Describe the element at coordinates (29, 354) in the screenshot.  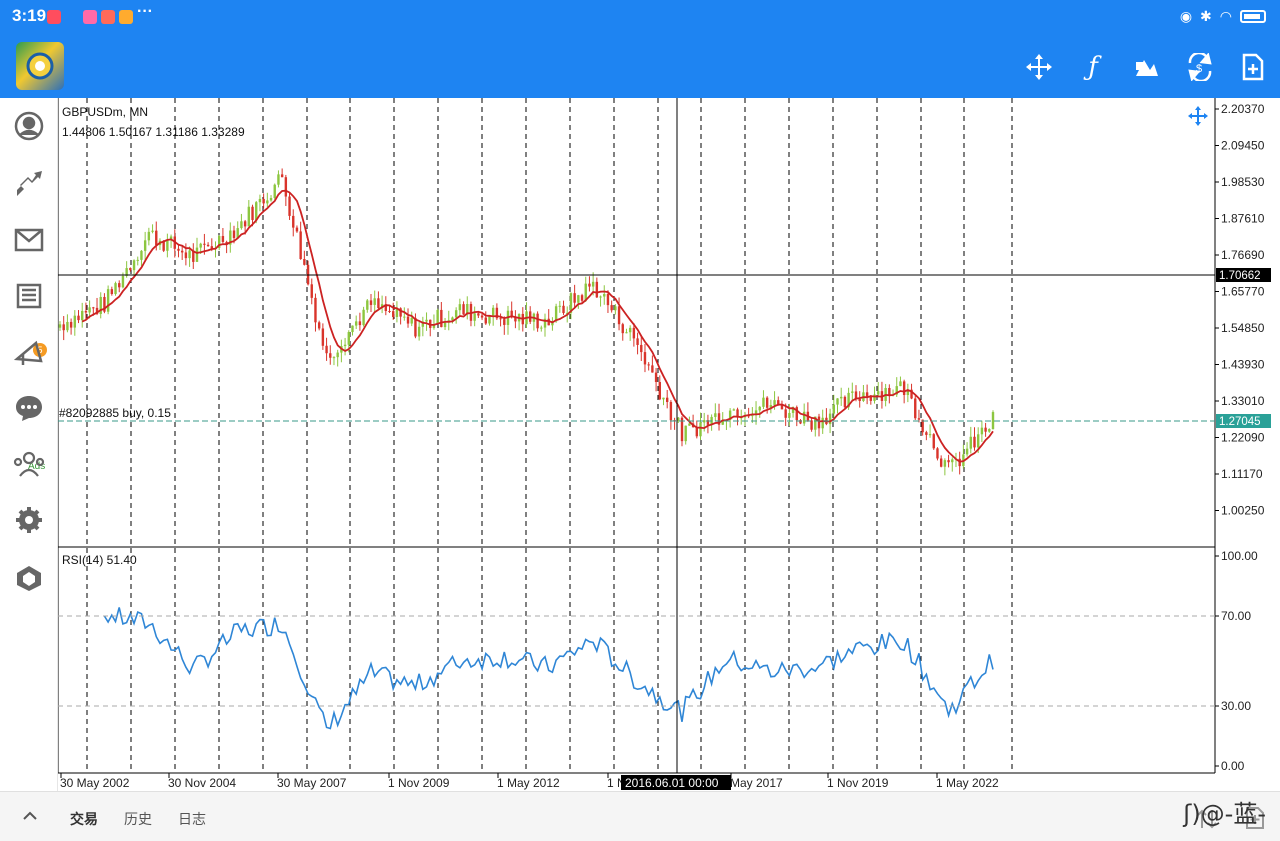
I see `ads-icon` at that location.